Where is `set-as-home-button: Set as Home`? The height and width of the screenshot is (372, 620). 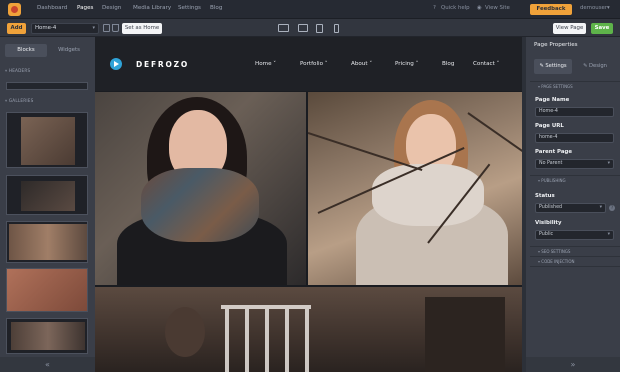 set-as-home-button: Set as Home is located at coordinates (142, 28).